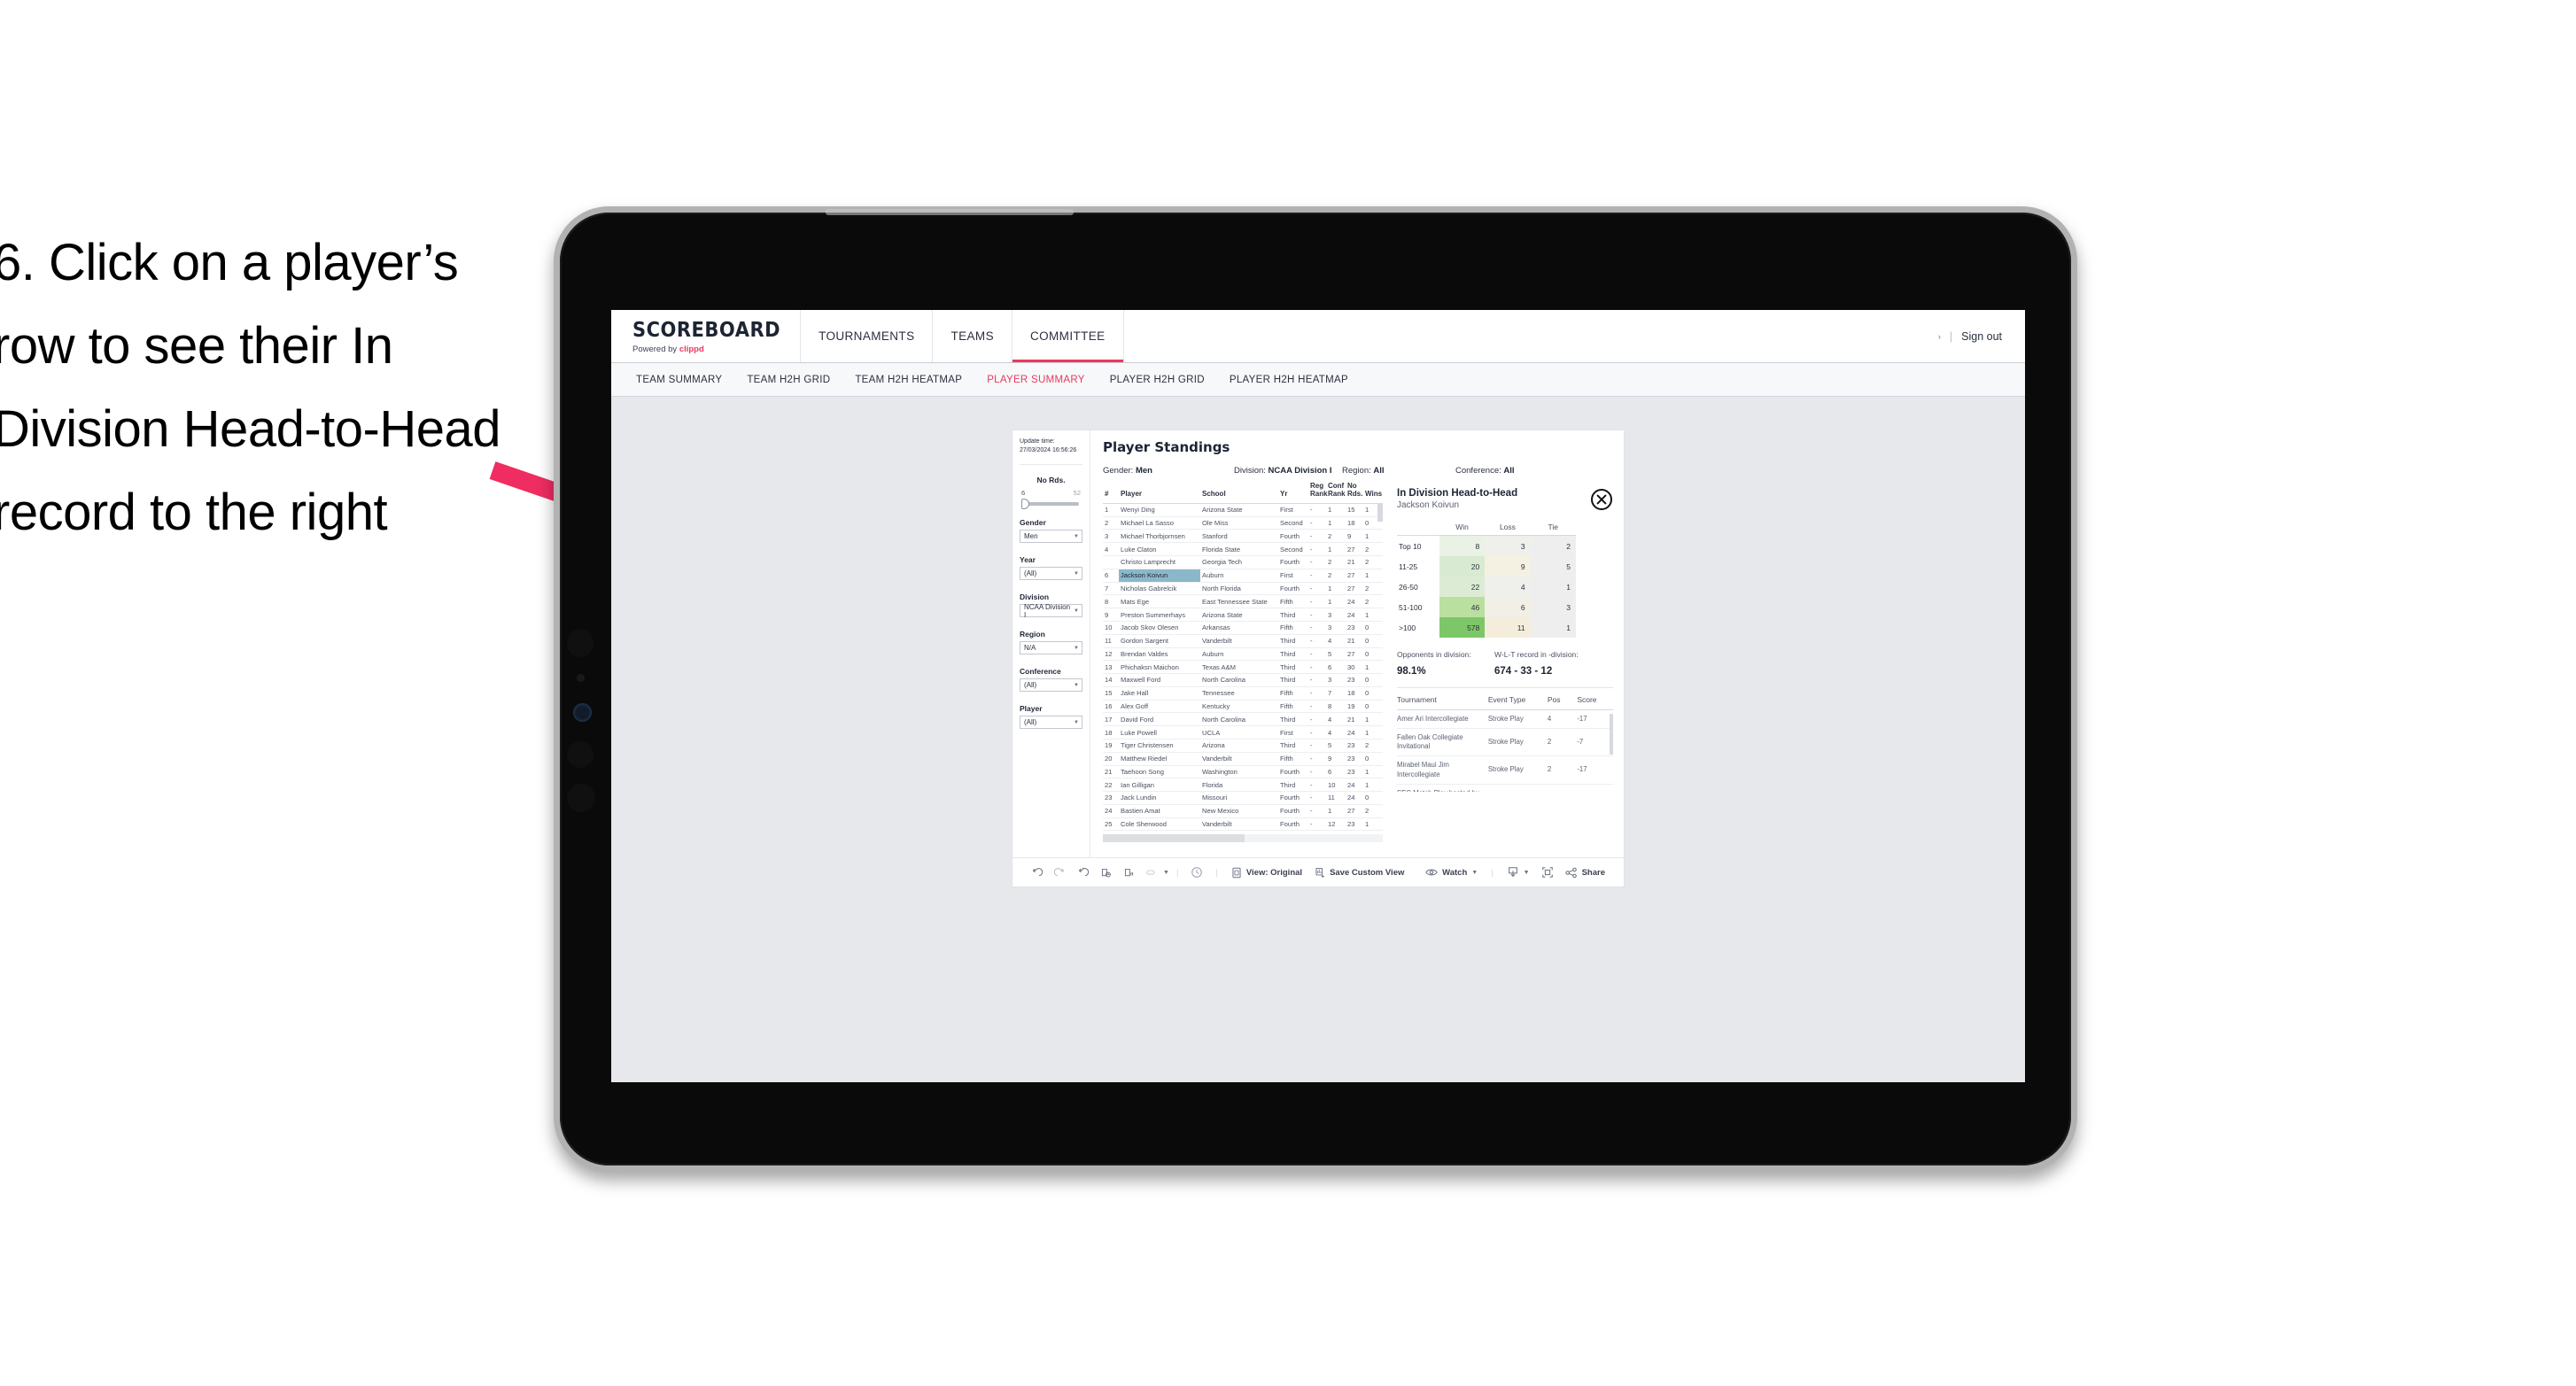 The height and width of the screenshot is (1386, 2576). I want to click on watch-button: Watch ▼, so click(1451, 873).